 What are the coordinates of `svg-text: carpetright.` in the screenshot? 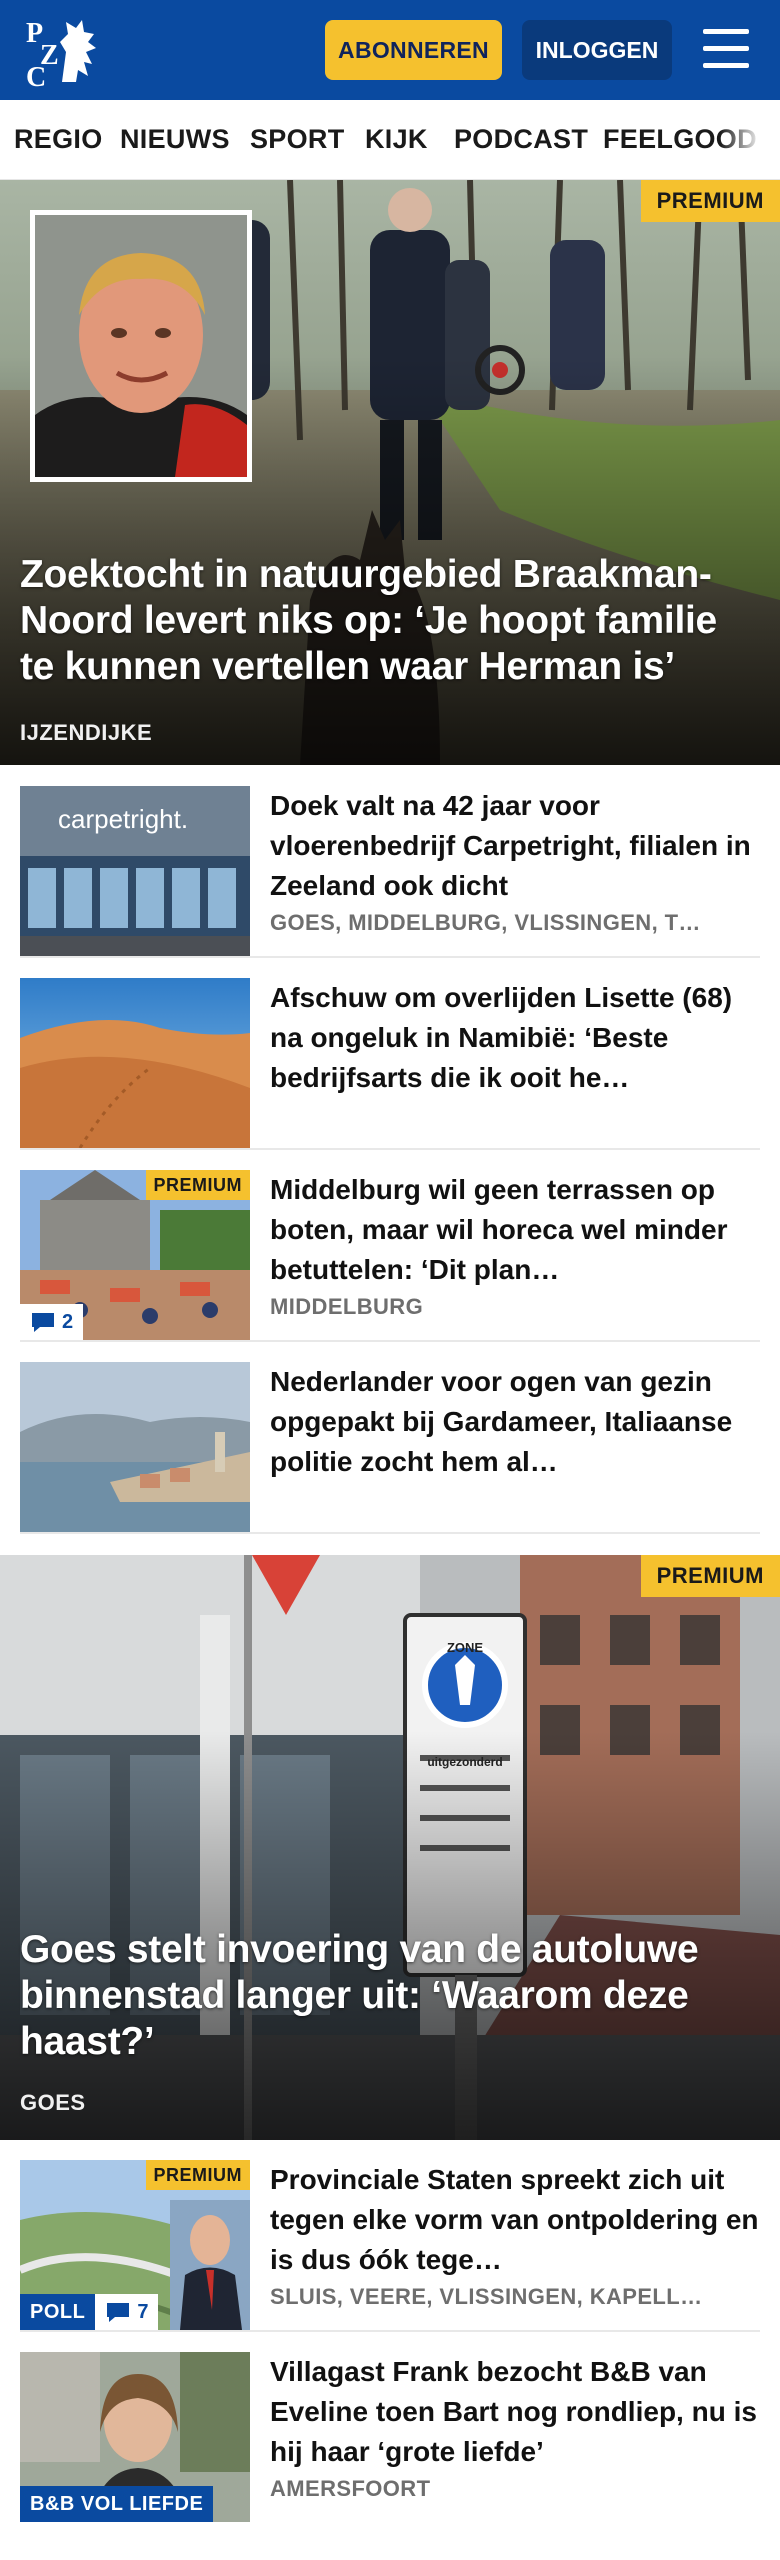 It's located at (123, 819).